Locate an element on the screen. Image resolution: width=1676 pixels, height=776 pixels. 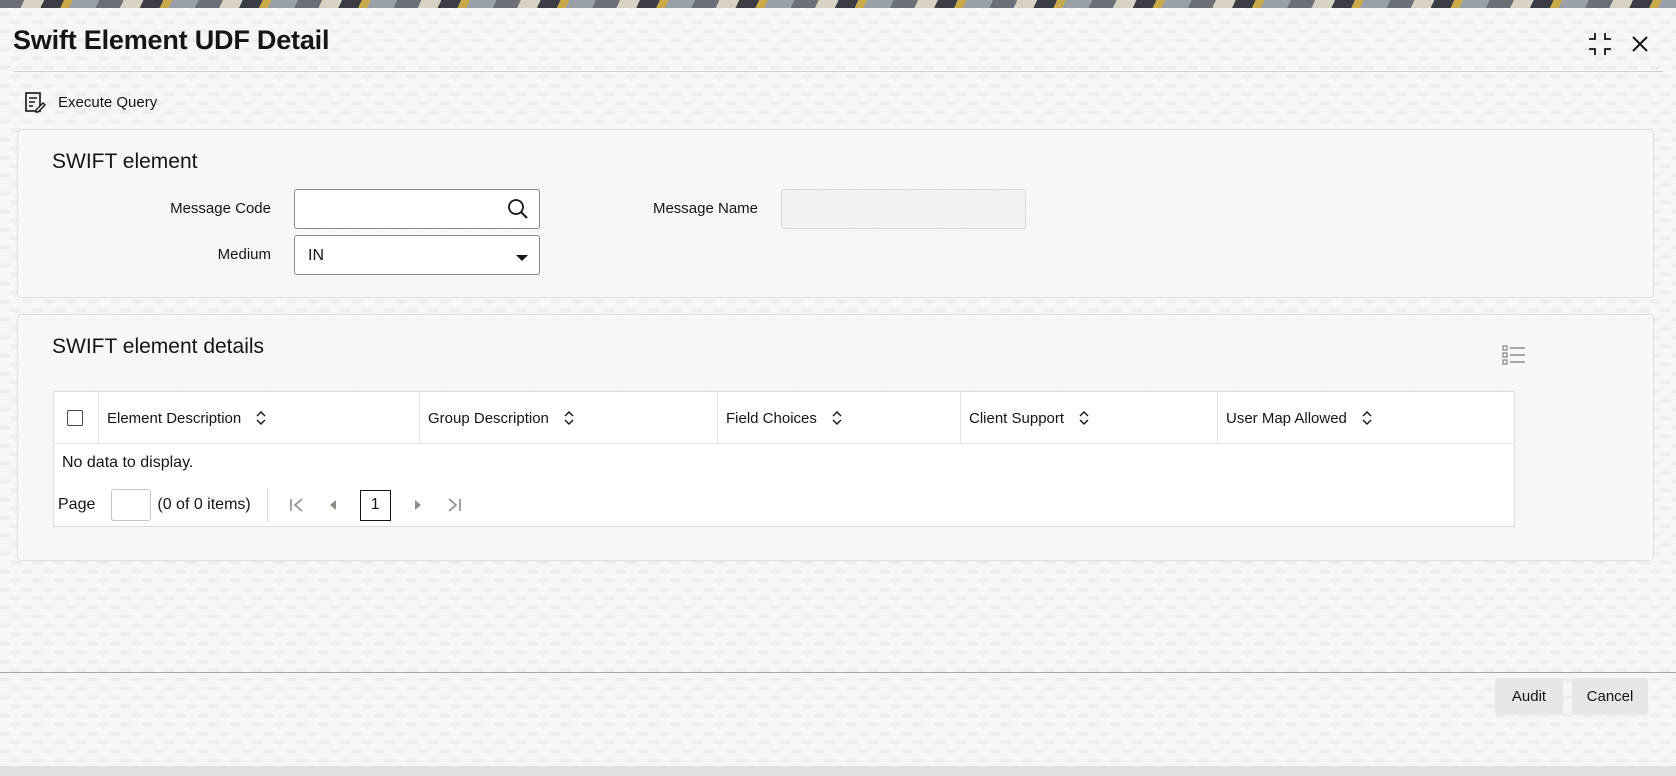
next-page-button is located at coordinates (418, 505).